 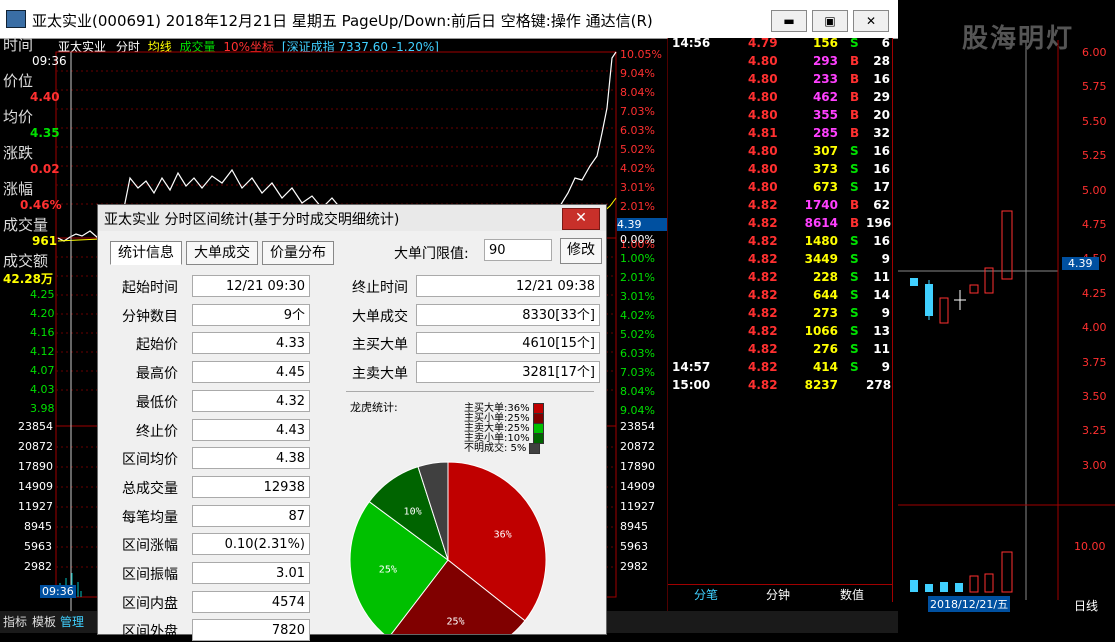 What do you see at coordinates (251, 573) in the screenshot?
I see `field-value: 3.01` at bounding box center [251, 573].